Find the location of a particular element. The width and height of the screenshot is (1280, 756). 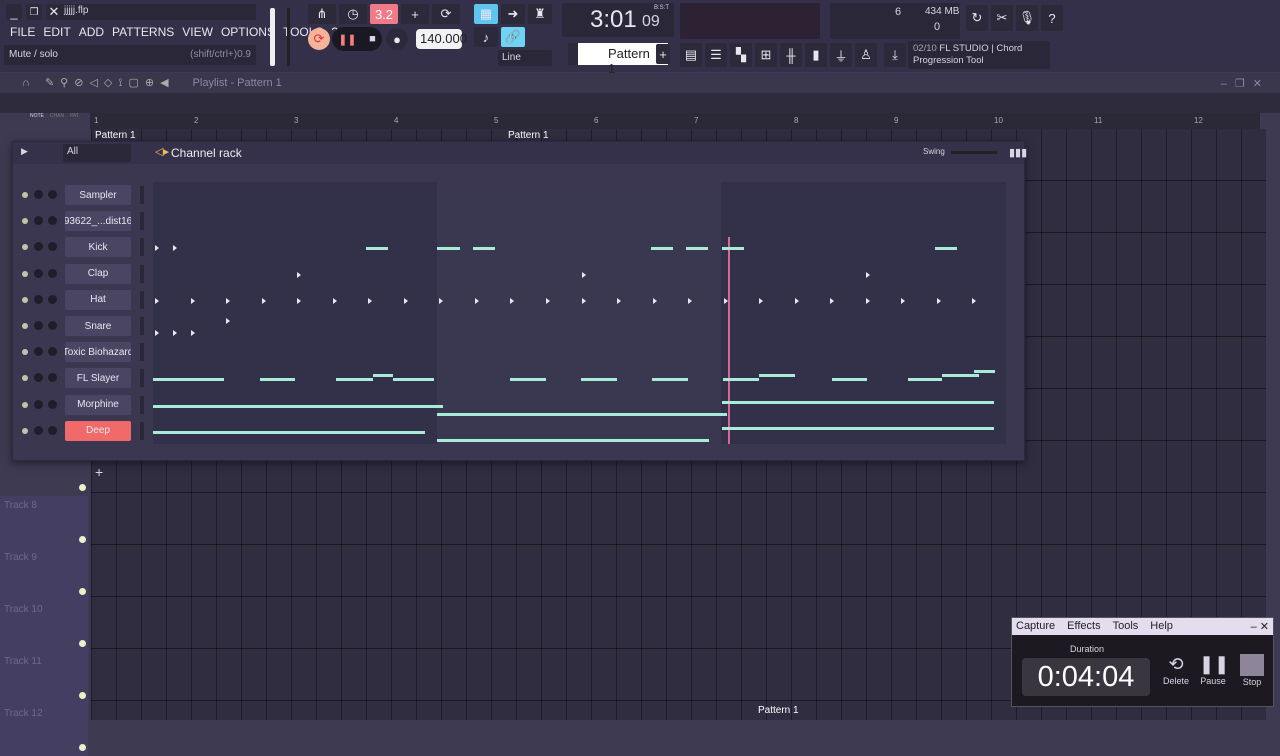

delete-button: ⟲ Delete is located at coordinates (1176, 670).